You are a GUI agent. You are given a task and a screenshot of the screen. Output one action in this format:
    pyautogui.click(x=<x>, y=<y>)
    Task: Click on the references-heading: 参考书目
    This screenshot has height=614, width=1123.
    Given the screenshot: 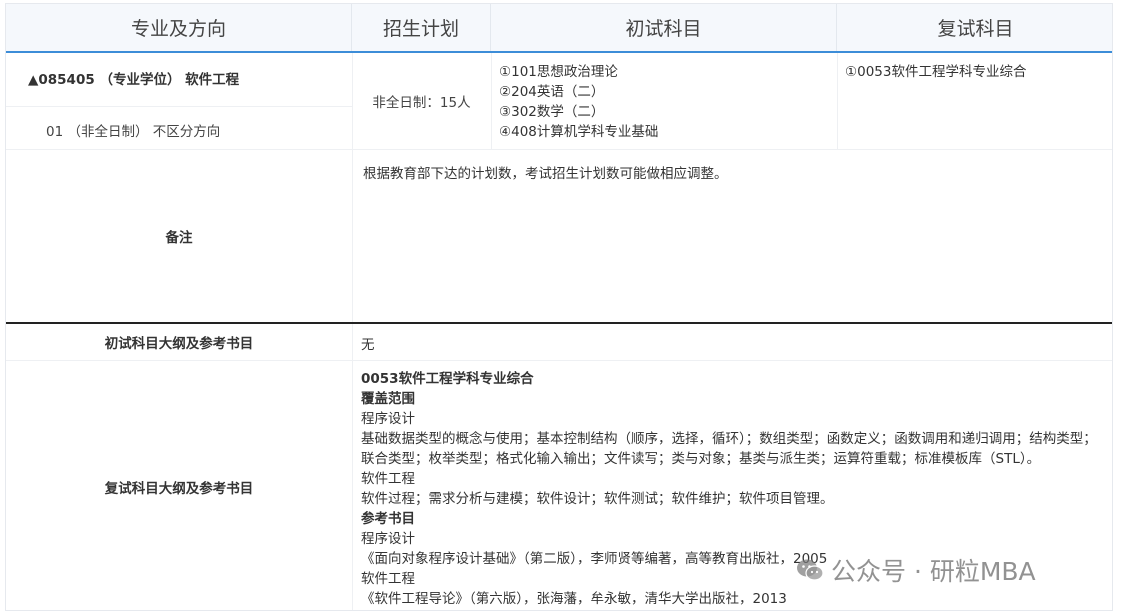 What is the action you would take?
    pyautogui.click(x=388, y=519)
    